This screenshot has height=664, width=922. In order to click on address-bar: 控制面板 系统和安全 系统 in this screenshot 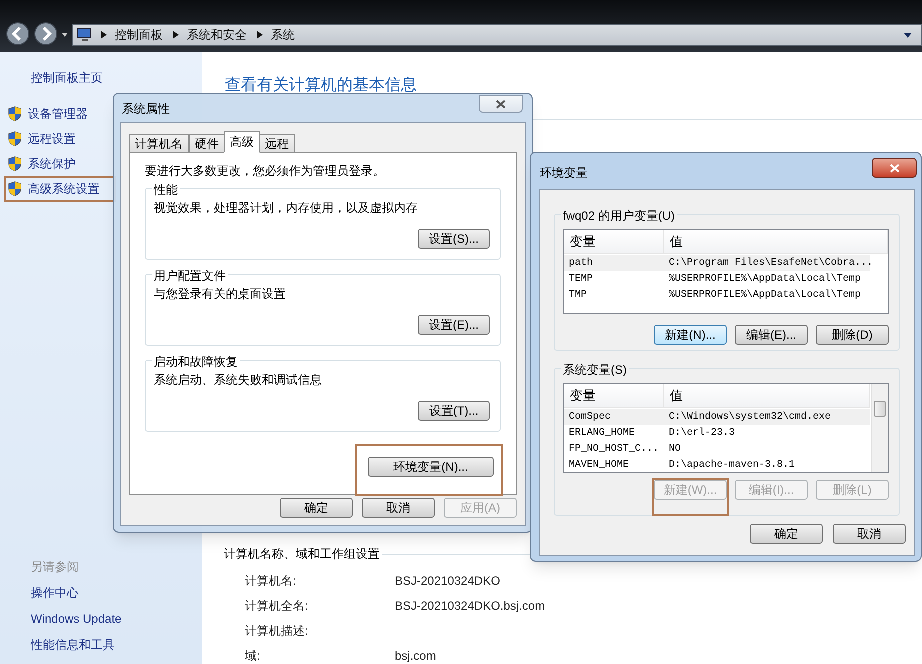, I will do `click(497, 35)`.